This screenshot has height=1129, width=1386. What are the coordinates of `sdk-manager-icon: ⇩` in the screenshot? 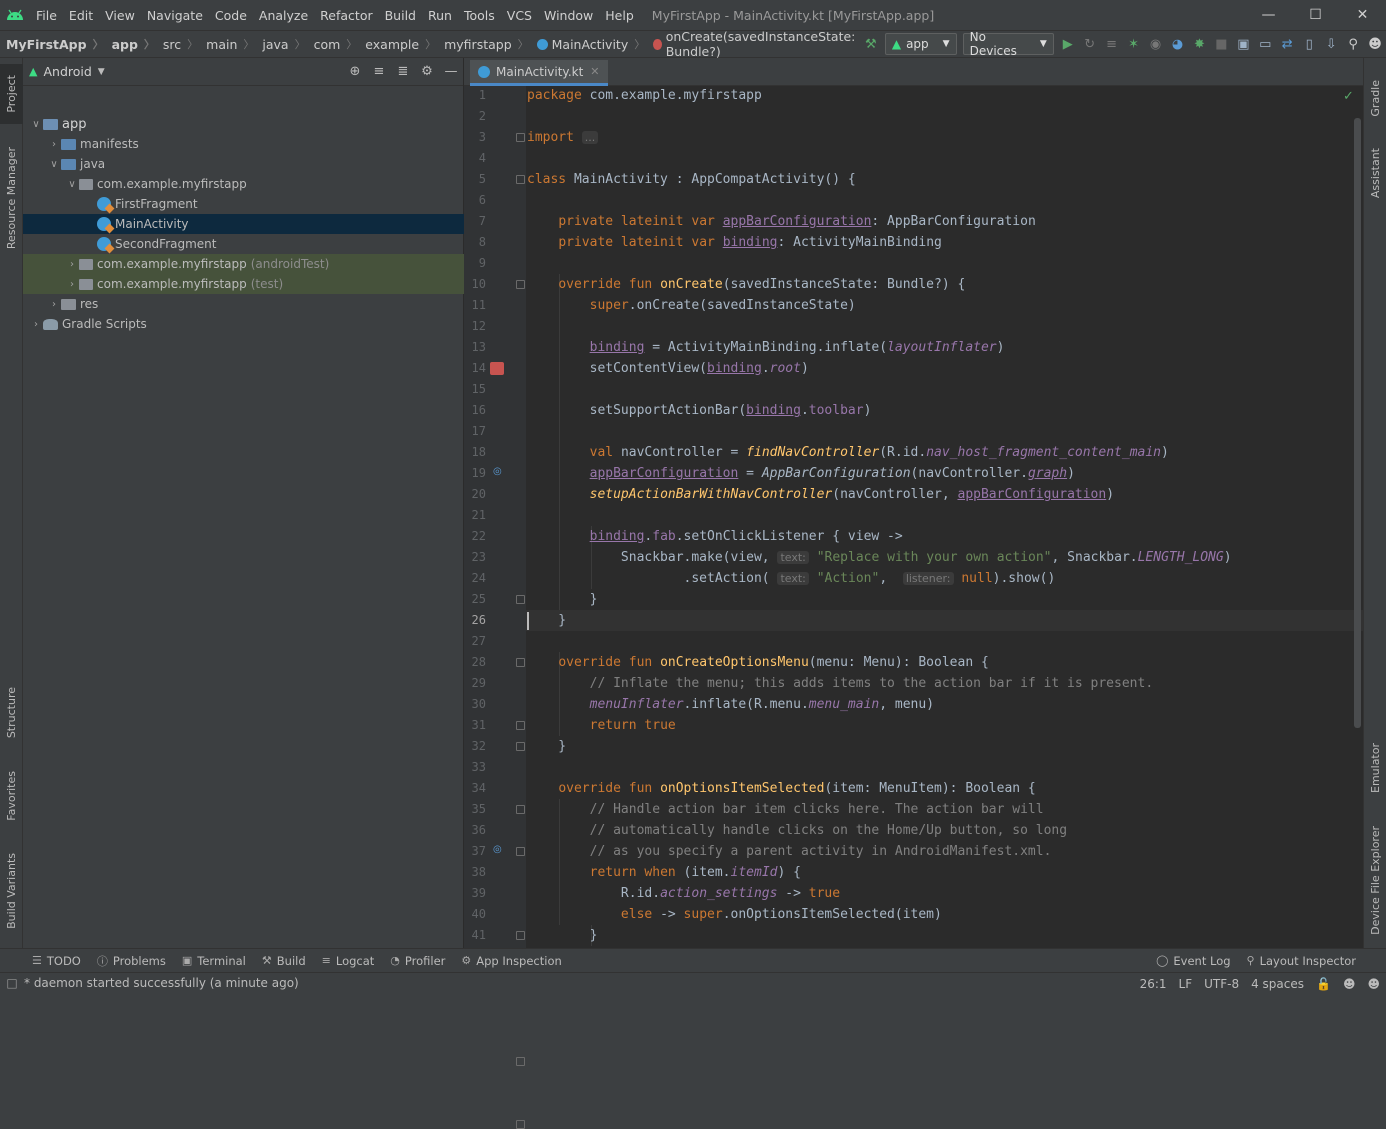 It's located at (1331, 44).